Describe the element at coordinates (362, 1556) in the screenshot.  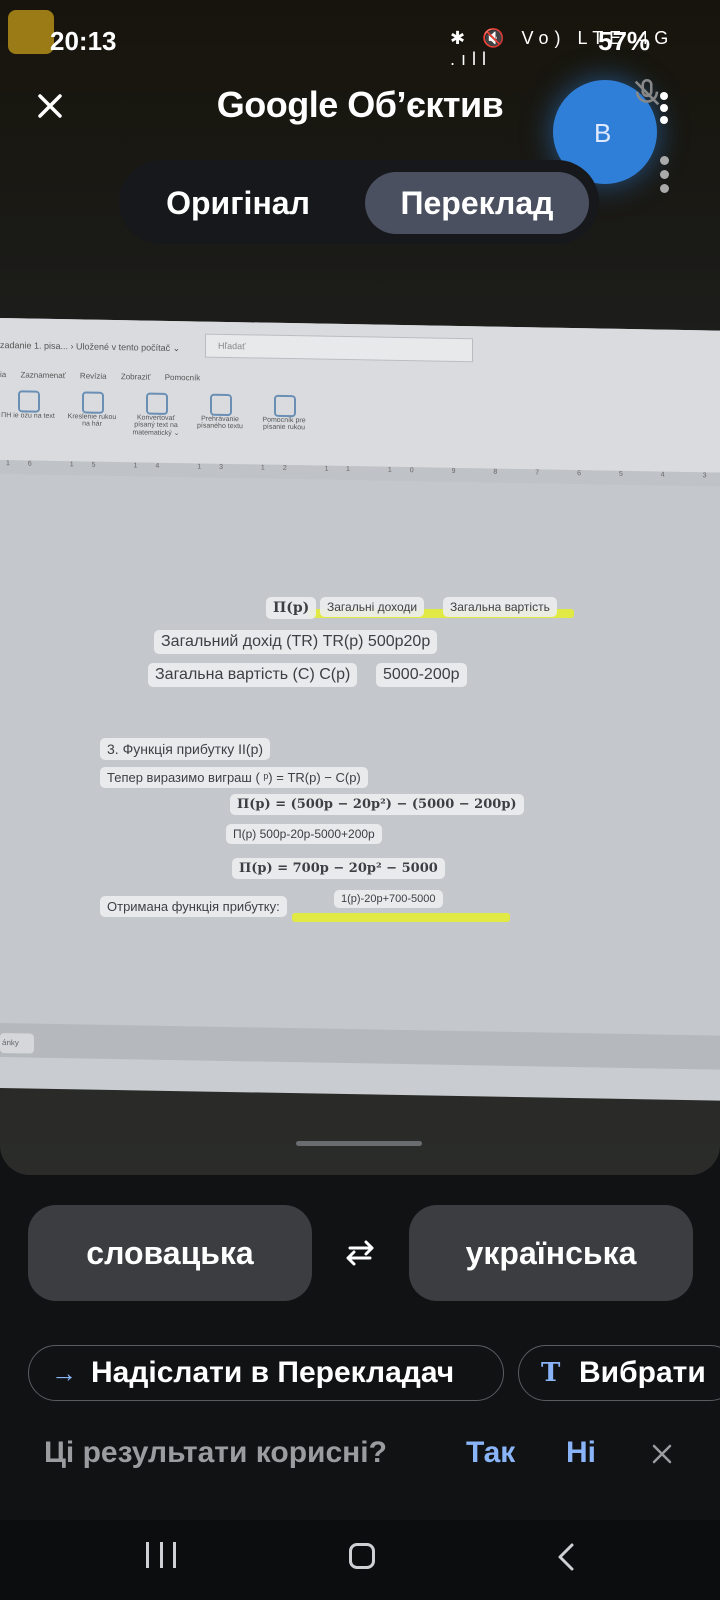
I see `home-icon` at that location.